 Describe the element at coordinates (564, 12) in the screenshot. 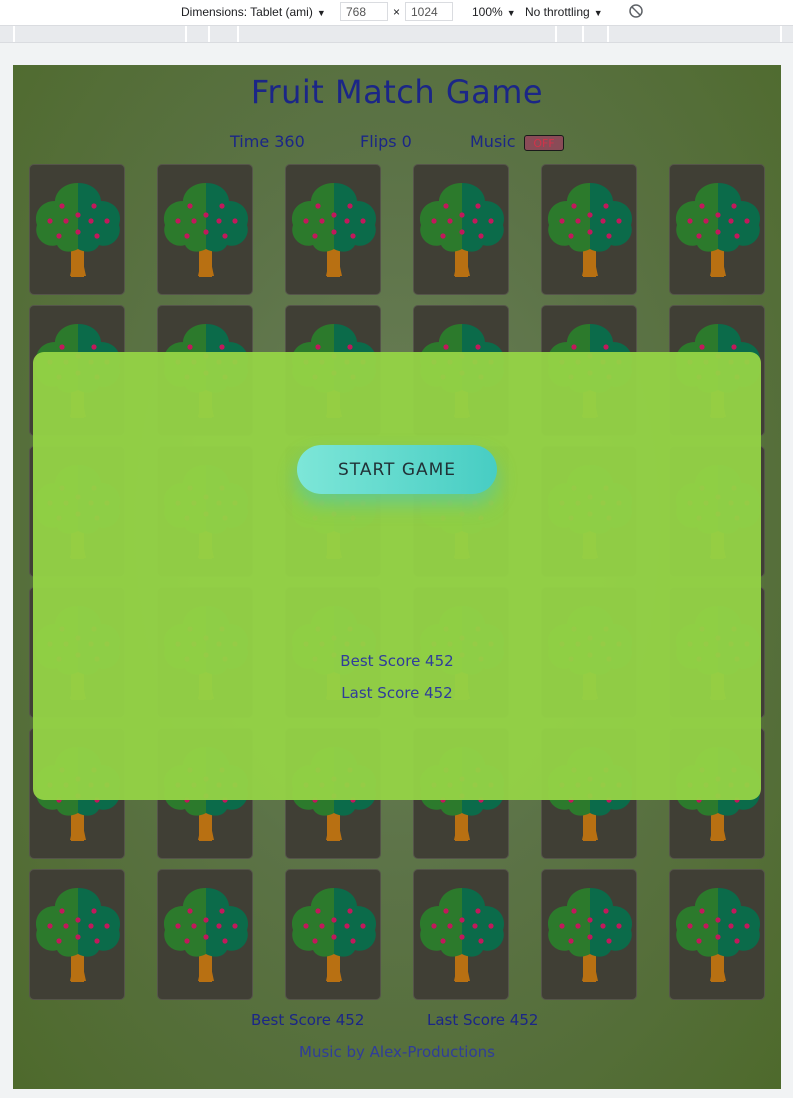

I see `throttling-dropdown: No throttling ▼` at that location.